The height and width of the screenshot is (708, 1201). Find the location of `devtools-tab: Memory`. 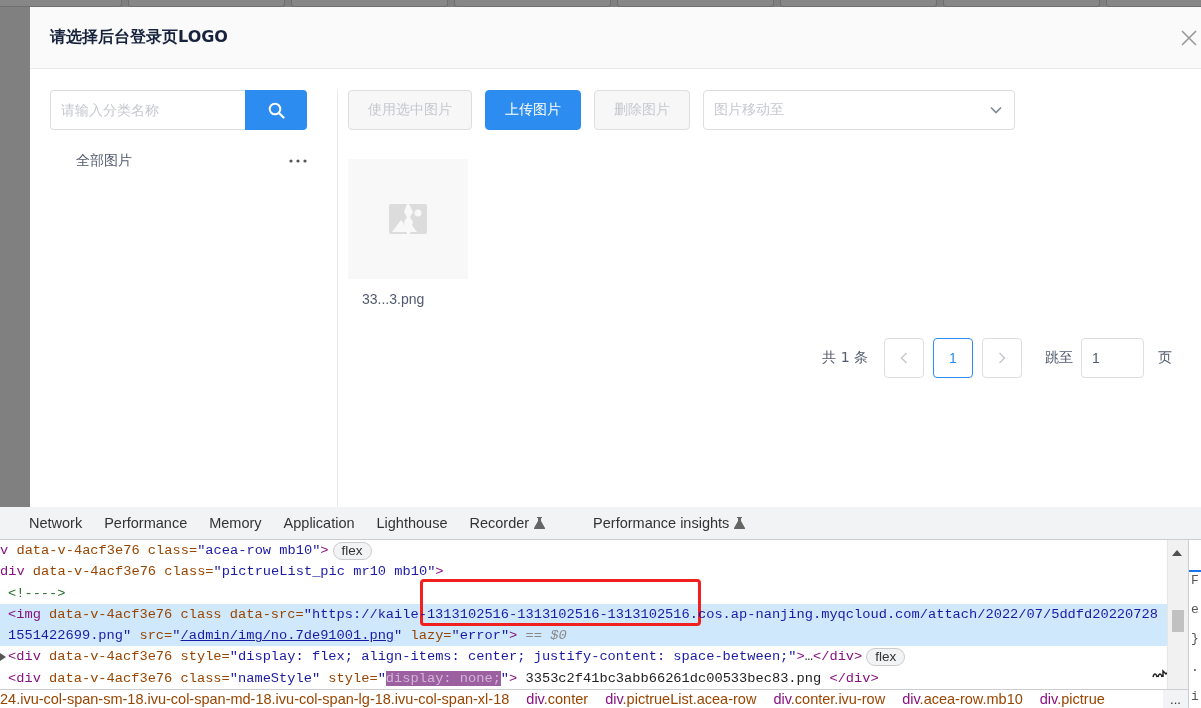

devtools-tab: Memory is located at coordinates (235, 523).